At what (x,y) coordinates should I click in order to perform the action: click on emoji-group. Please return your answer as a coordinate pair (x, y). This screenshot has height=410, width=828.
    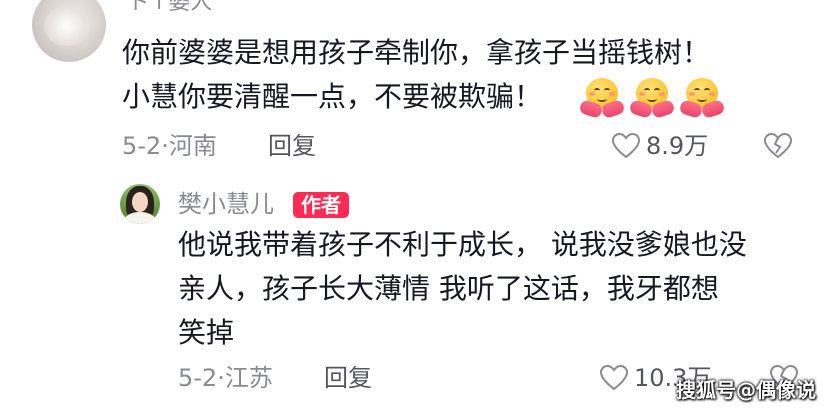
    Looking at the image, I should click on (652, 98).